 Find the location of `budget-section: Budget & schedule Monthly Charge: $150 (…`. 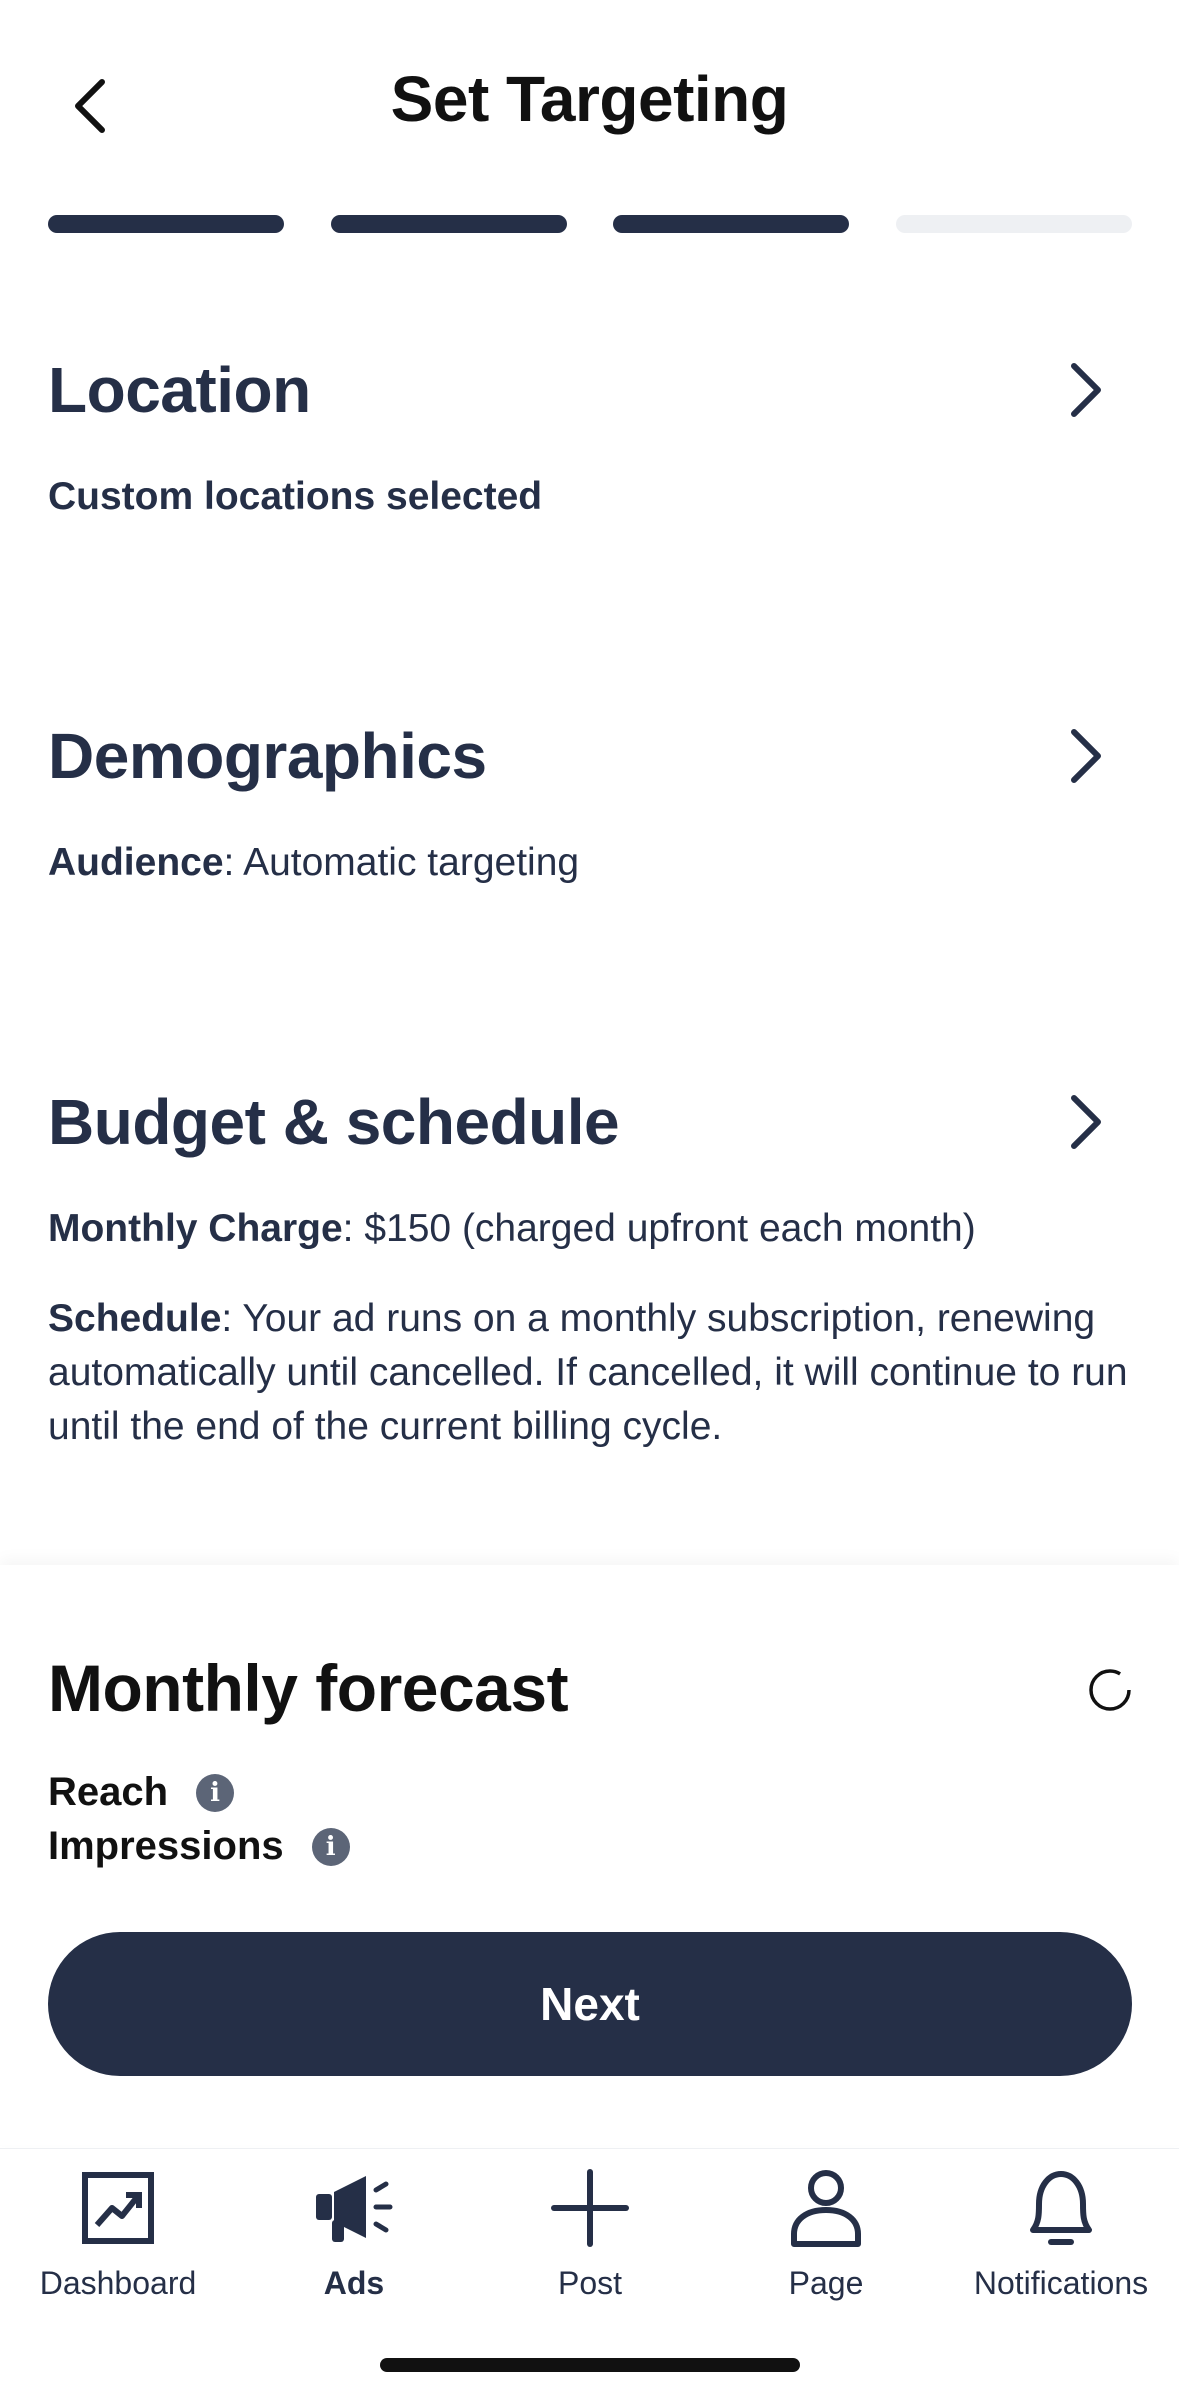

budget-section: Budget & schedule Monthly Charge: $150 (… is located at coordinates (590, 1263).